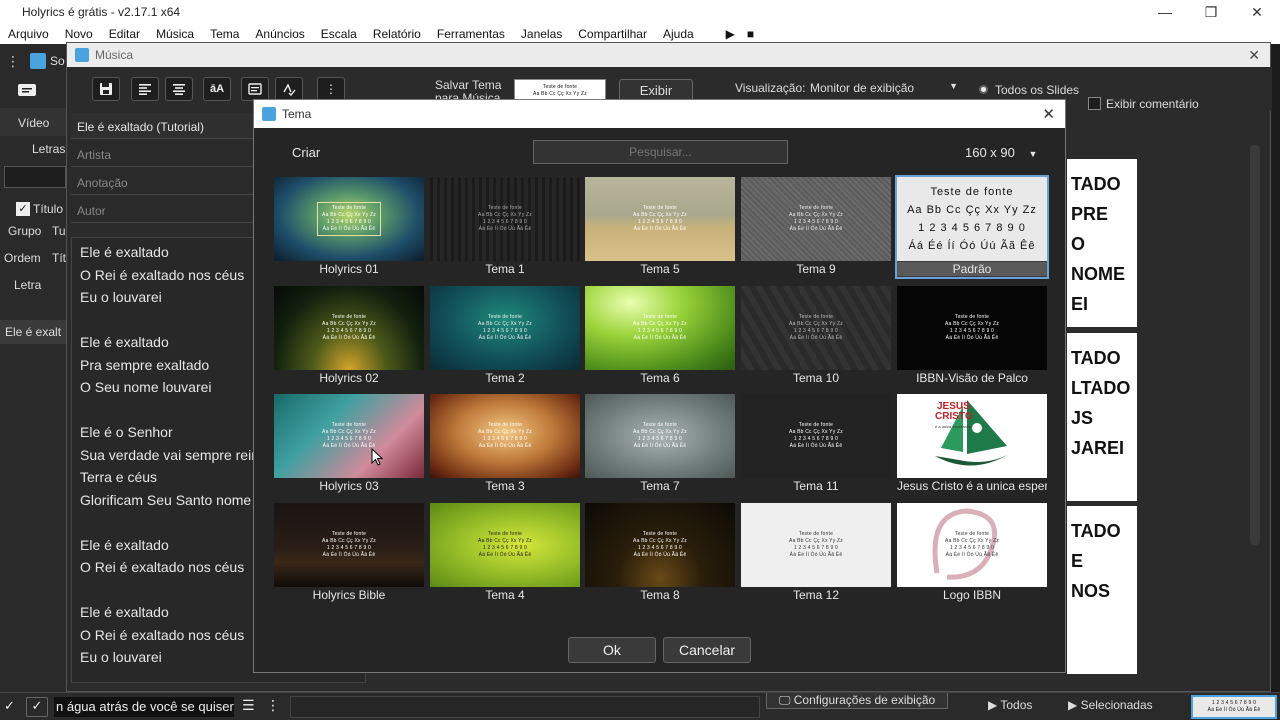 This screenshot has height=720, width=1280. I want to click on mini-preview: 1 2 3 4 5 6 7 8 9 0 Áá Éé Íí Óó Úú Ãã Êê, so click(1234, 707).